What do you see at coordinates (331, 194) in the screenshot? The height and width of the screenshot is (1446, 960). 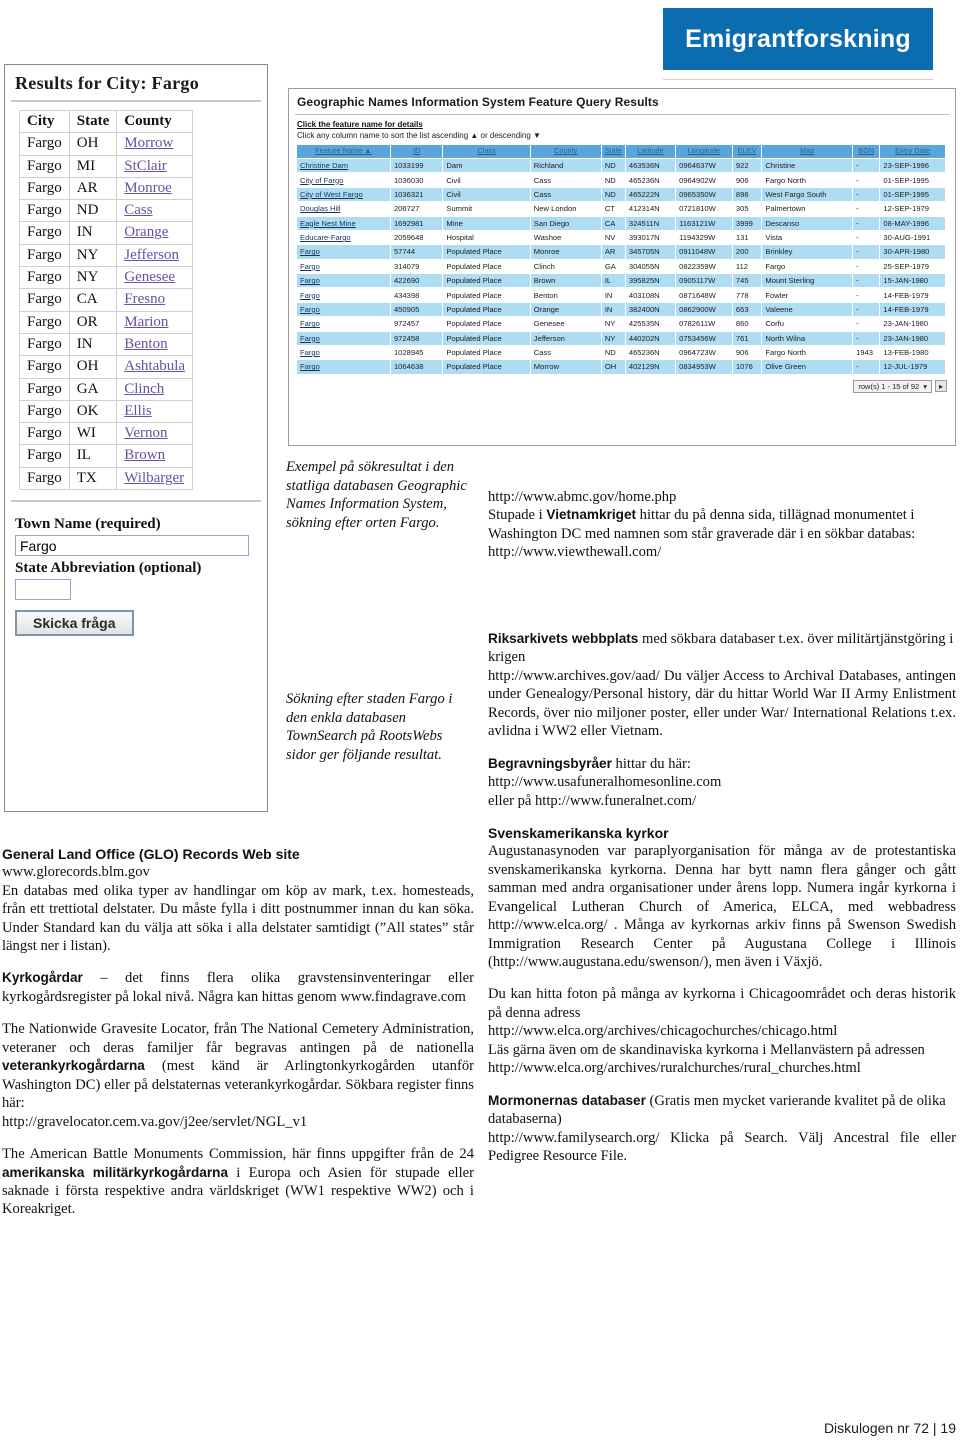 I see `gnis-feature-link: City of West Fargo` at bounding box center [331, 194].